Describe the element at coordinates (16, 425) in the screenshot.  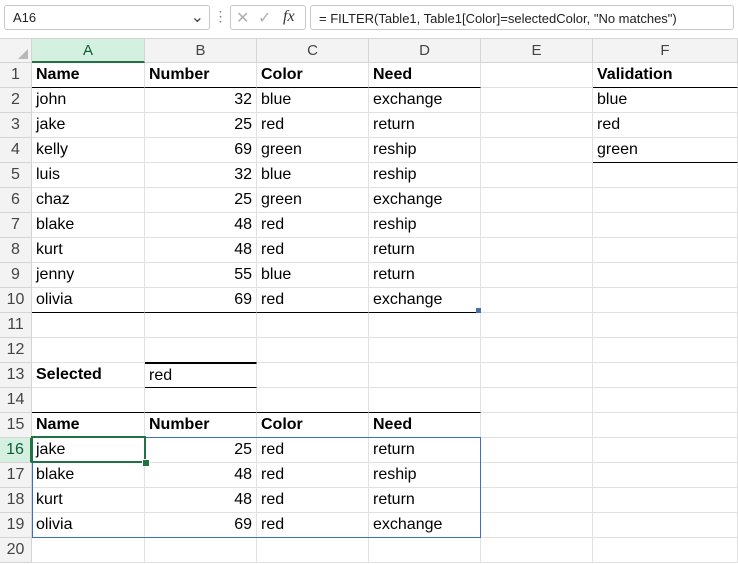
I see `row-header-15: 15` at that location.